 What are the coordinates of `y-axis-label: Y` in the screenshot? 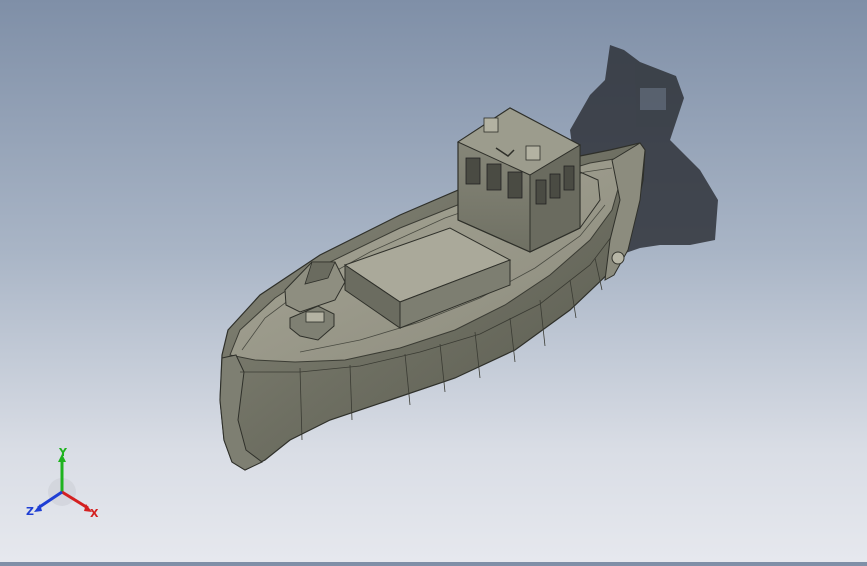 It's located at (63, 453).